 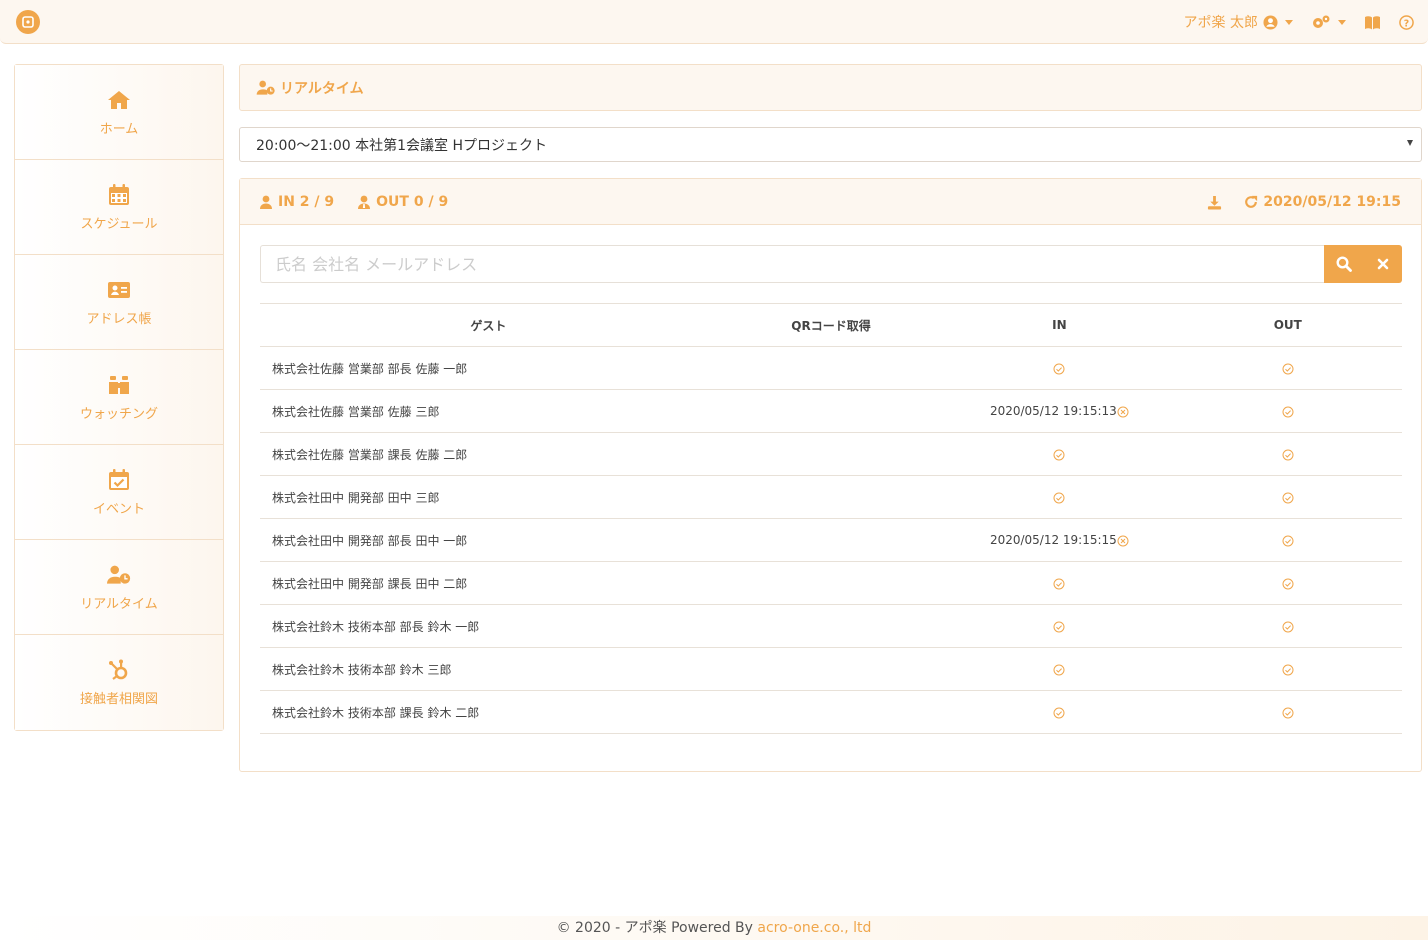 What do you see at coordinates (1321, 21) in the screenshot?
I see `cogs-icon` at bounding box center [1321, 21].